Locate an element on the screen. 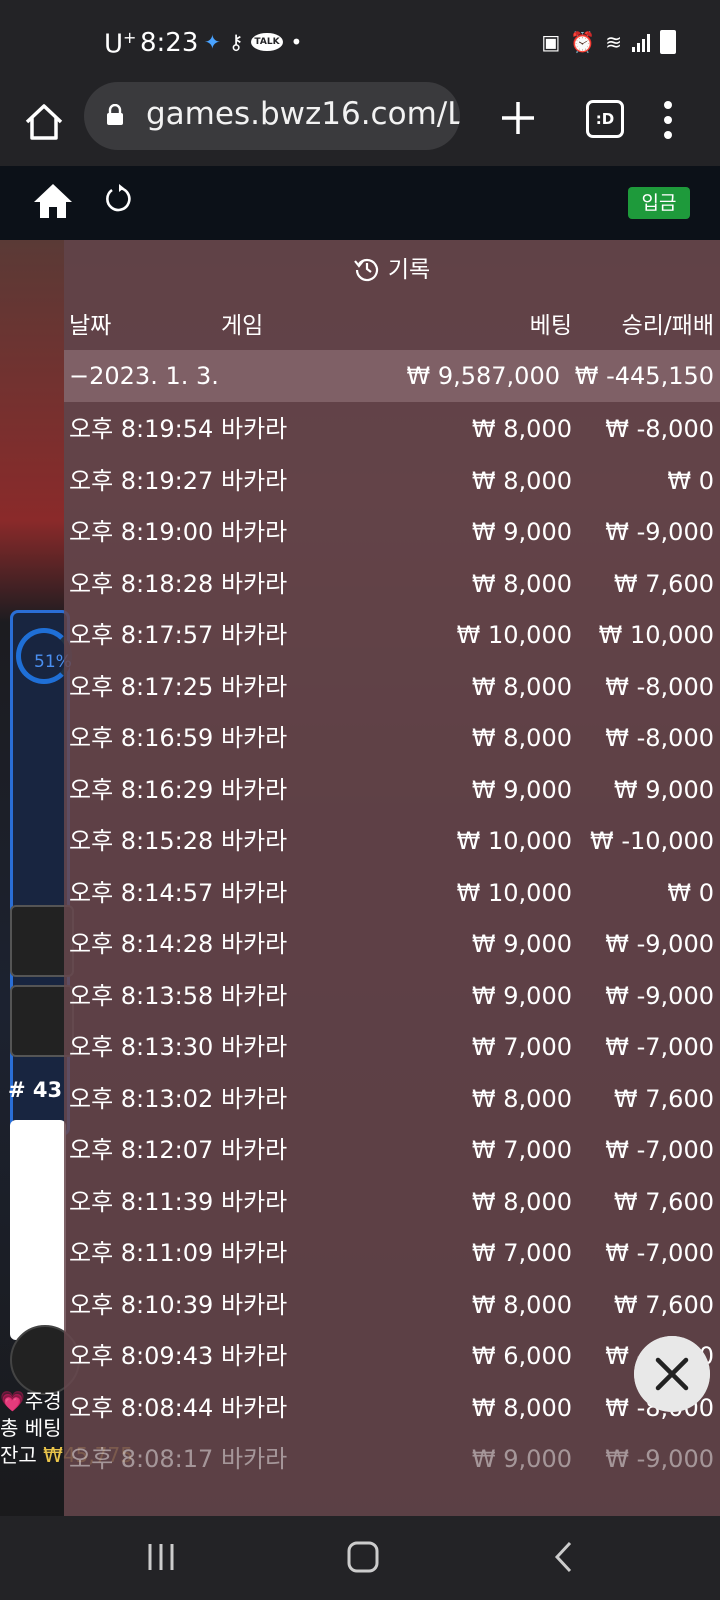 This screenshot has width=720, height=1600. row-result: ₩ 9,000 is located at coordinates (663, 789).